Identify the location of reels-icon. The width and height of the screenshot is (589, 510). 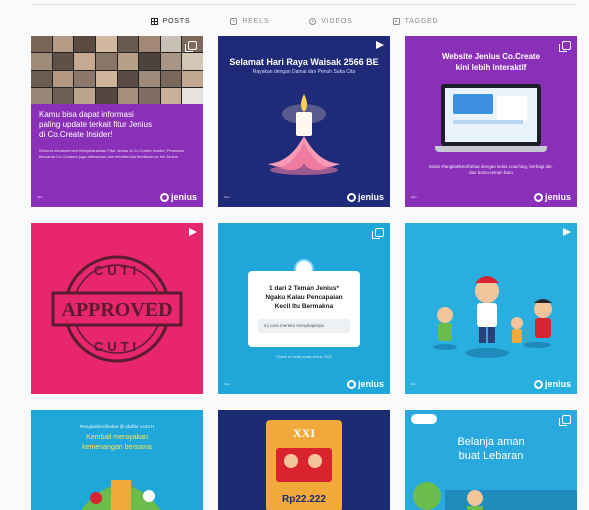
(234, 21).